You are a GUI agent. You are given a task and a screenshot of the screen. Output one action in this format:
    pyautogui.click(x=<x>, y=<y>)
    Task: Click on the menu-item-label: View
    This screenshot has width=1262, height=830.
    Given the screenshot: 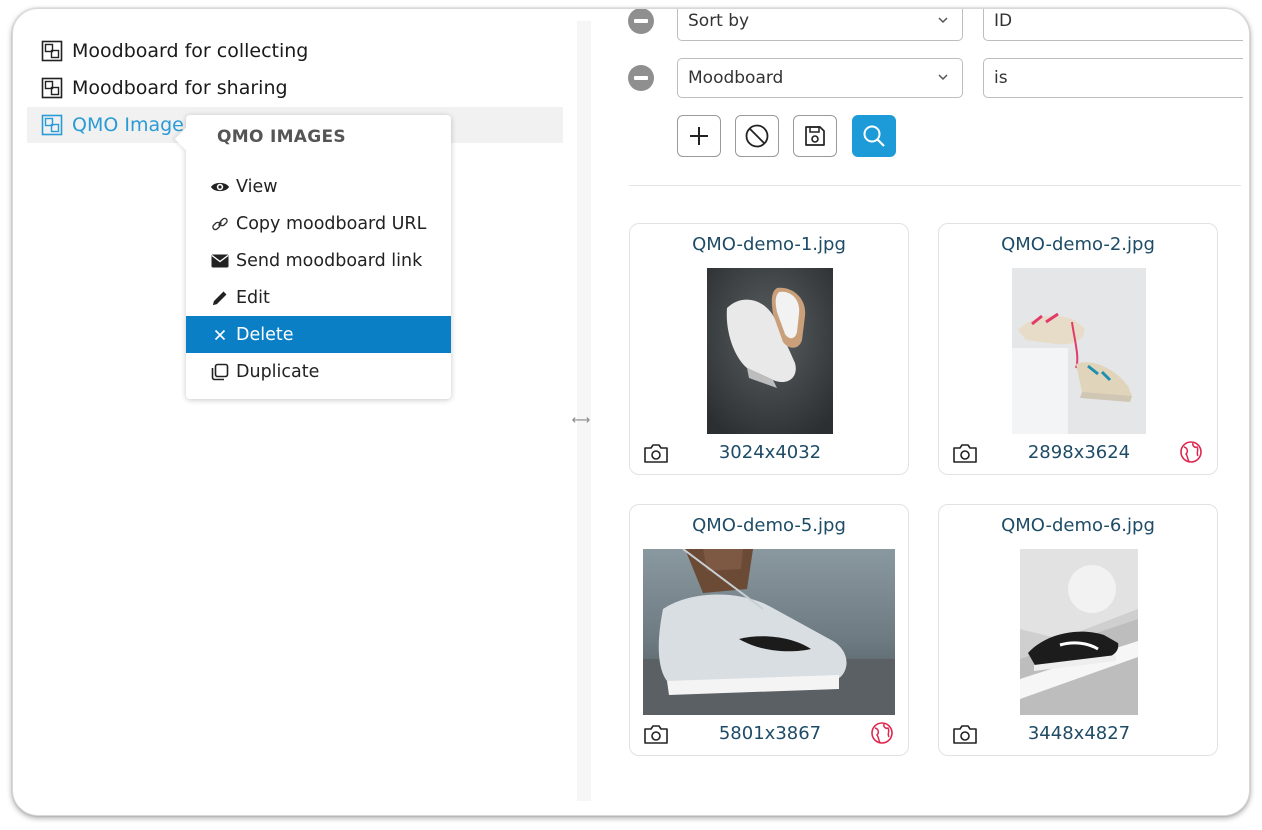 What is the action you would take?
    pyautogui.click(x=257, y=186)
    